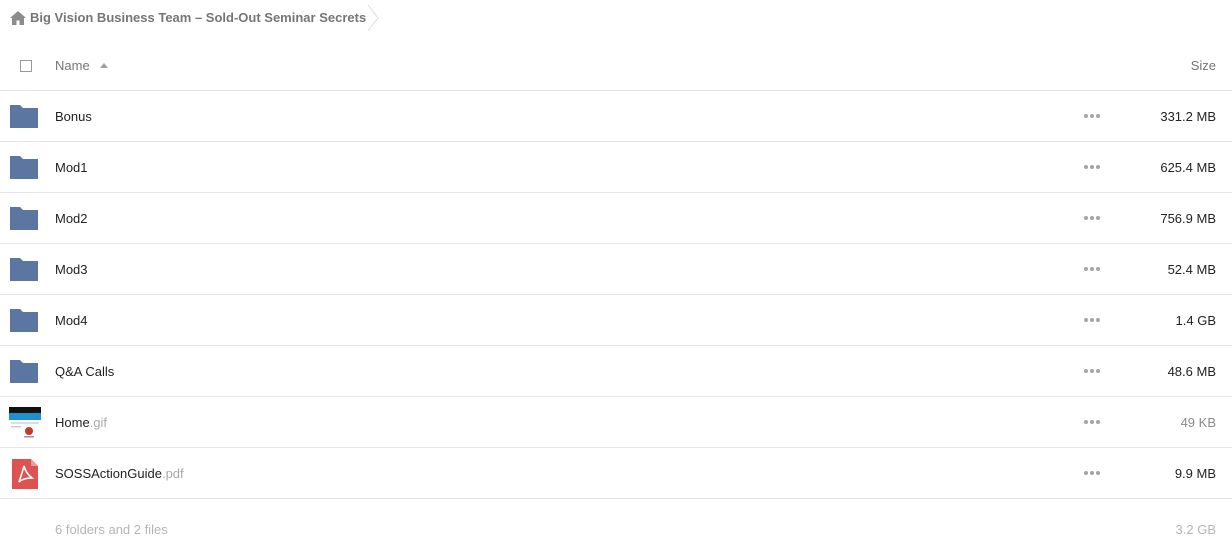 This screenshot has height=554, width=1232. I want to click on file-row: SOSSActionGuide.pdf 9.9 MB, so click(616, 473).